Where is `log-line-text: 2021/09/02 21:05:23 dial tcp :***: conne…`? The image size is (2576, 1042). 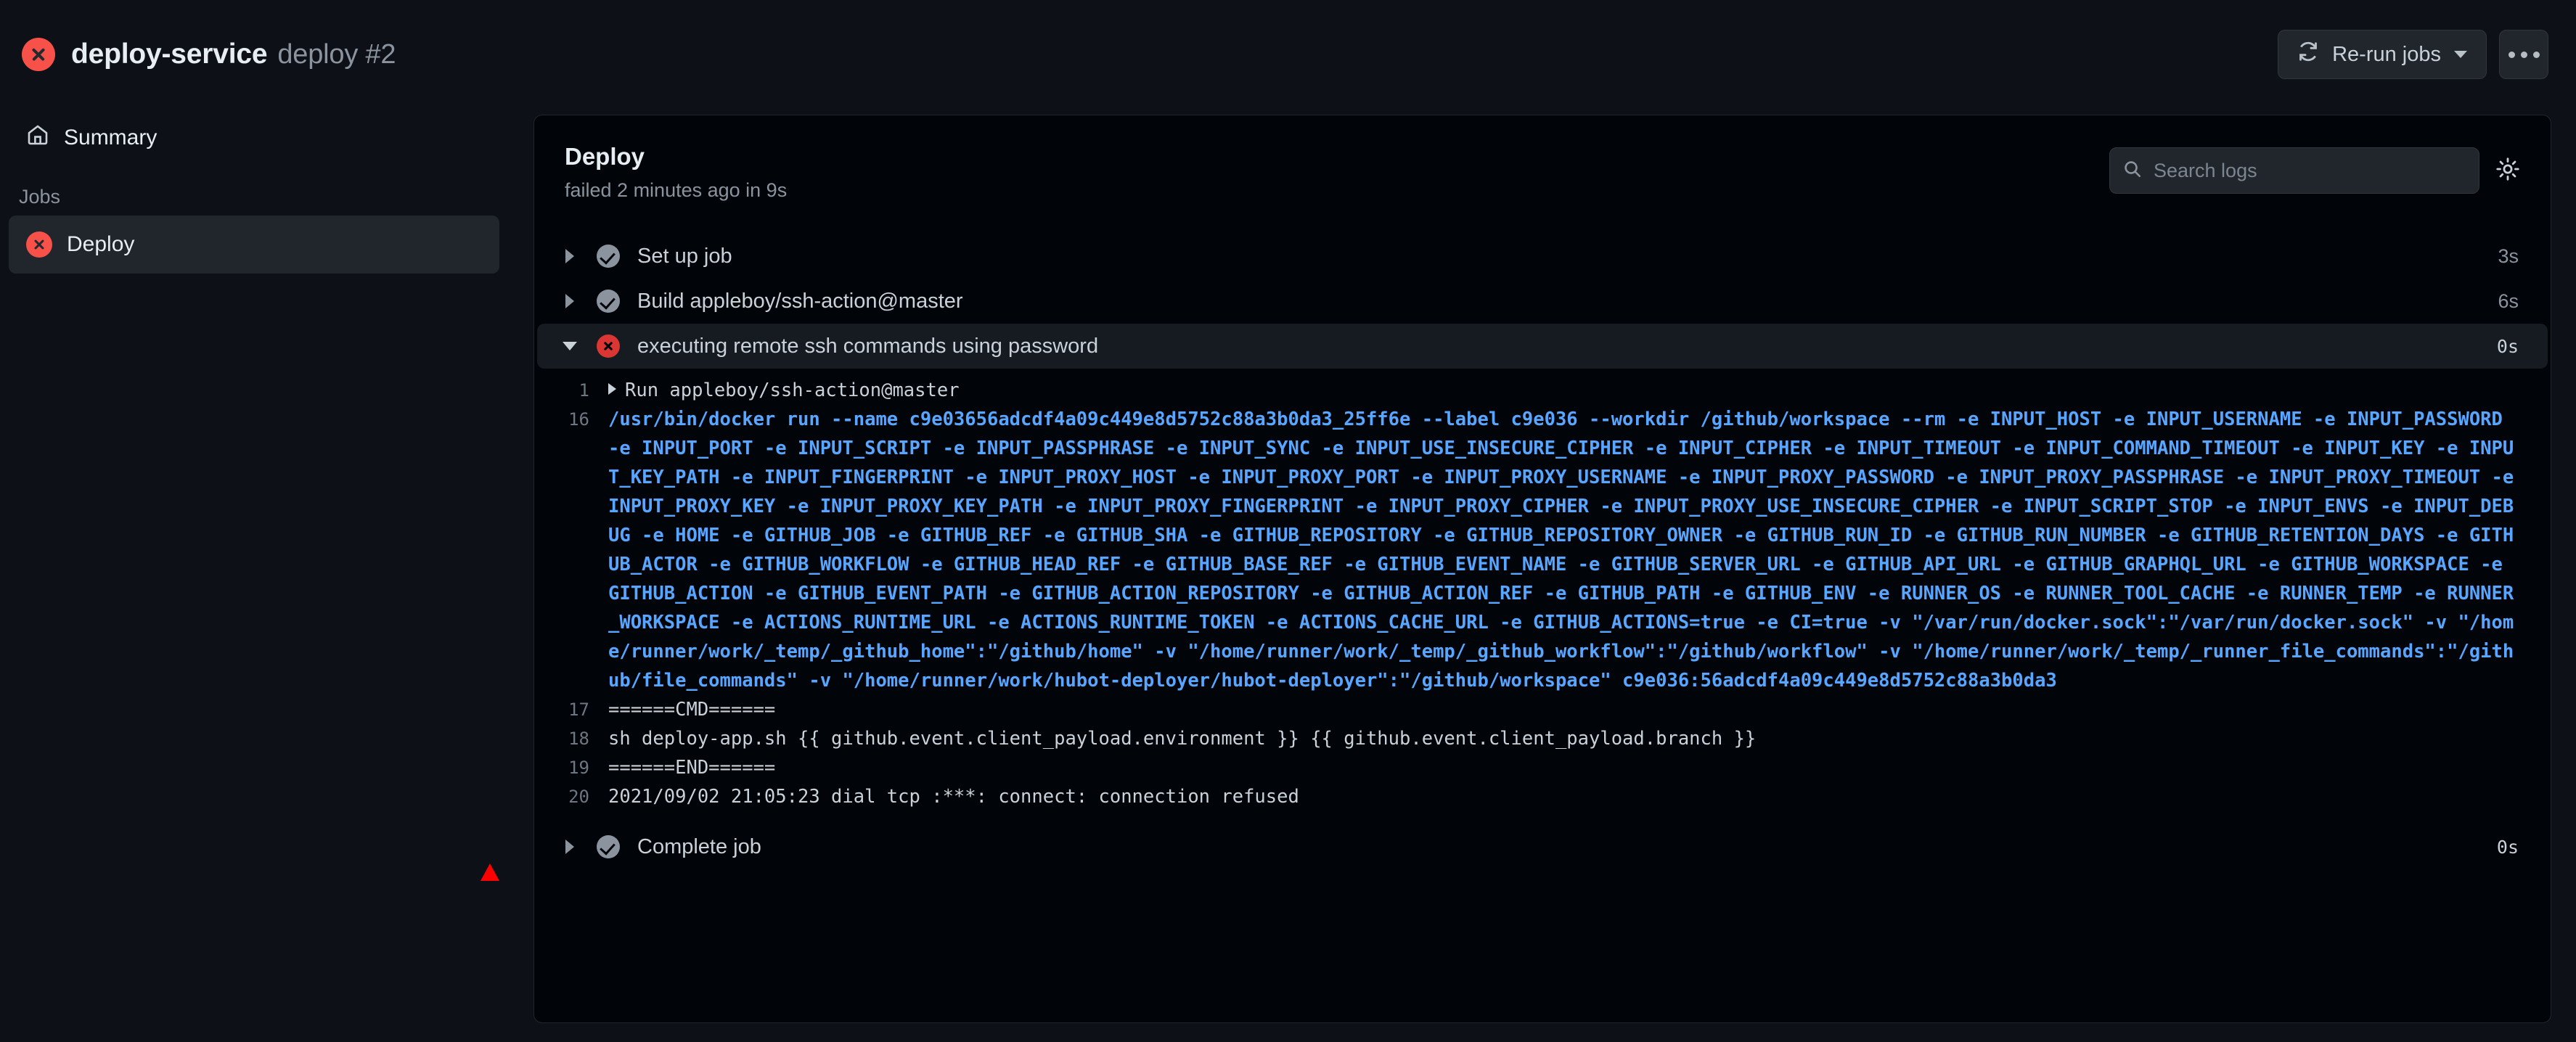 log-line-text: 2021/09/02 21:05:23 dial tcp :***: conne… is located at coordinates (954, 797).